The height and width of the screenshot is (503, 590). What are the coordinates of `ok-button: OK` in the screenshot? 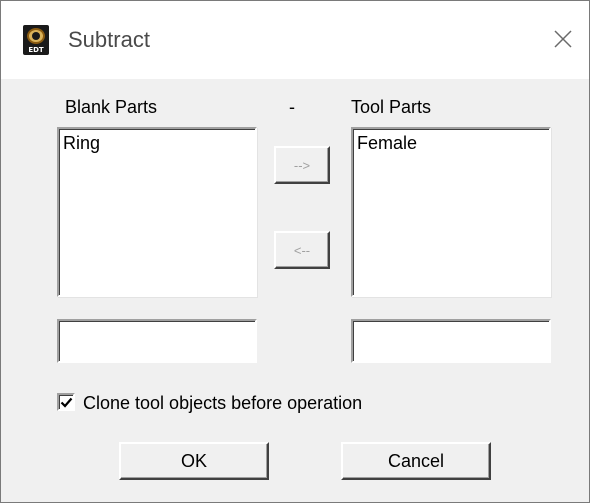 It's located at (194, 461).